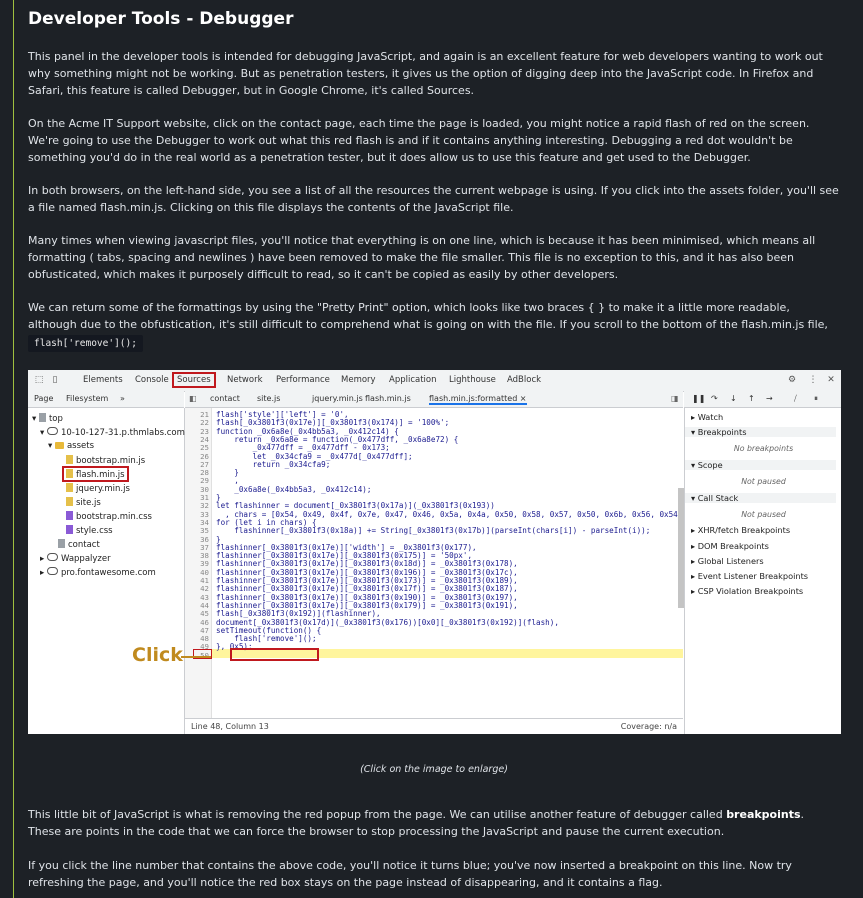  I want to click on tree-contact: contact, so click(79, 544).